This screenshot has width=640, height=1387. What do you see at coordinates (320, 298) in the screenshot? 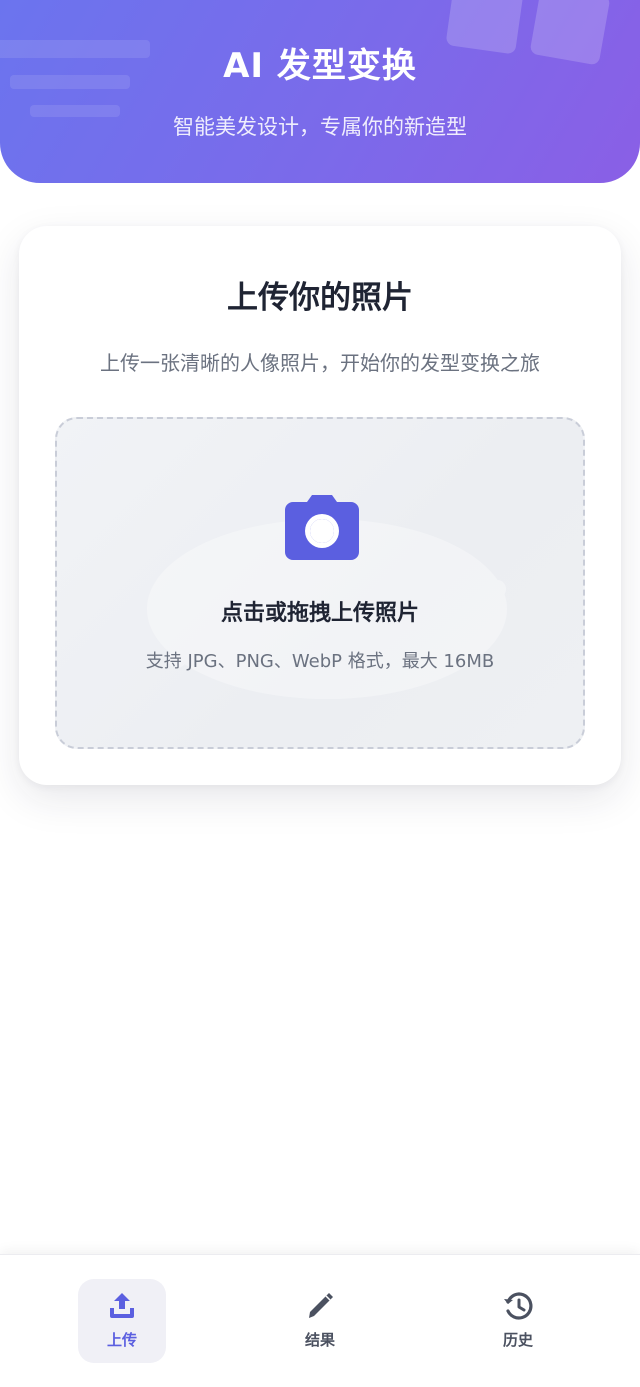
I see `upload-card-title: 上传你的照片` at bounding box center [320, 298].